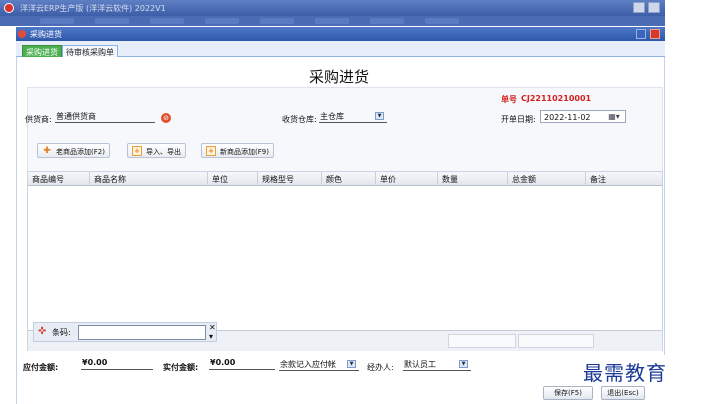 The width and height of the screenshot is (703, 404). Describe the element at coordinates (117, 364) in the screenshot. I see `payable-amount: ¥0.00` at that location.